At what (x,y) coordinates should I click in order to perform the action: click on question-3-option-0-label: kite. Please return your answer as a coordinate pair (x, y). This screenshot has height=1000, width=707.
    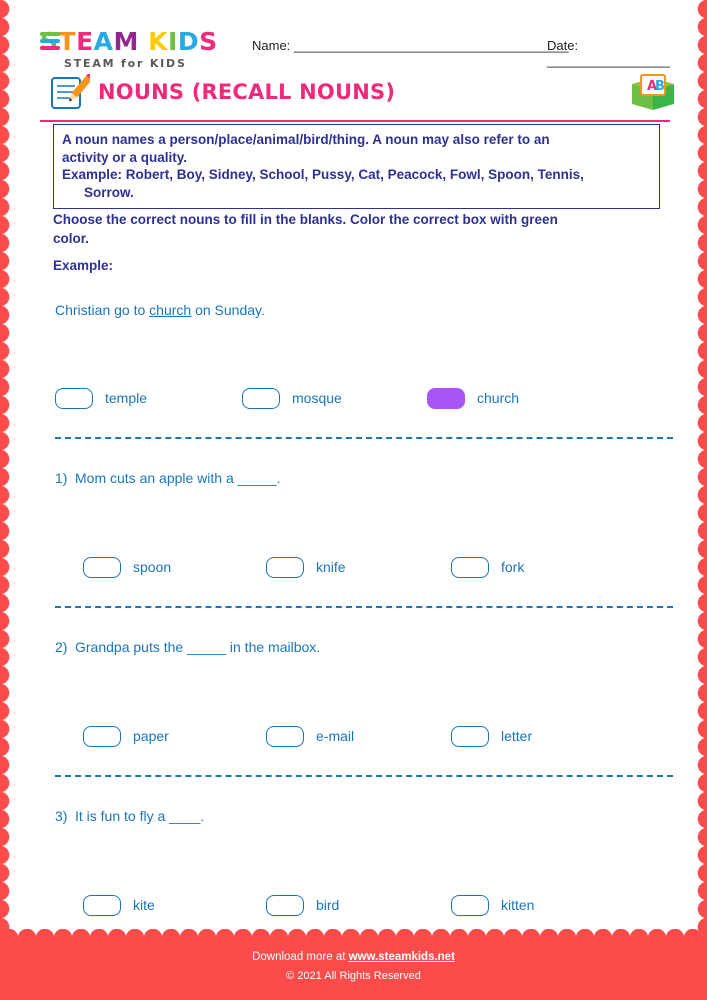
    Looking at the image, I should click on (144, 905).